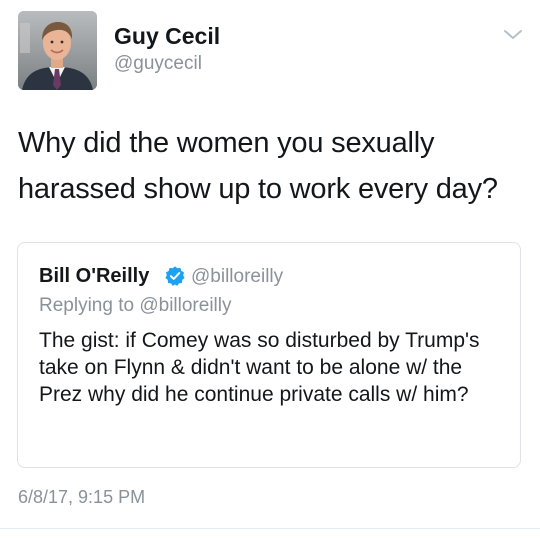 This screenshot has width=540, height=538. I want to click on author-name: Guy Cecil, so click(167, 36).